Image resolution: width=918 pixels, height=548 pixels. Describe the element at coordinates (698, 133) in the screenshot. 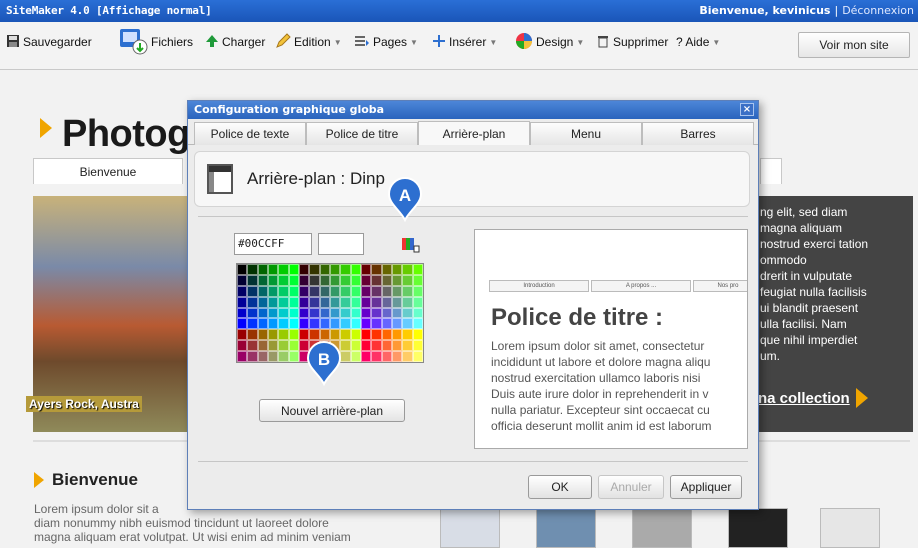

I see `tab-barres: Barres` at that location.